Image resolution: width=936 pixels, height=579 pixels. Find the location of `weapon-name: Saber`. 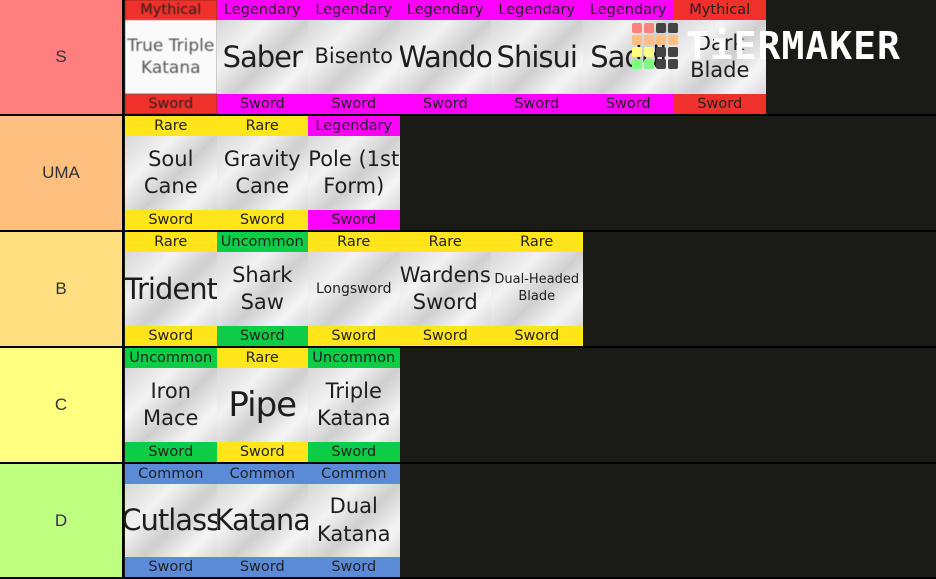

weapon-name: Saber is located at coordinates (262, 57).